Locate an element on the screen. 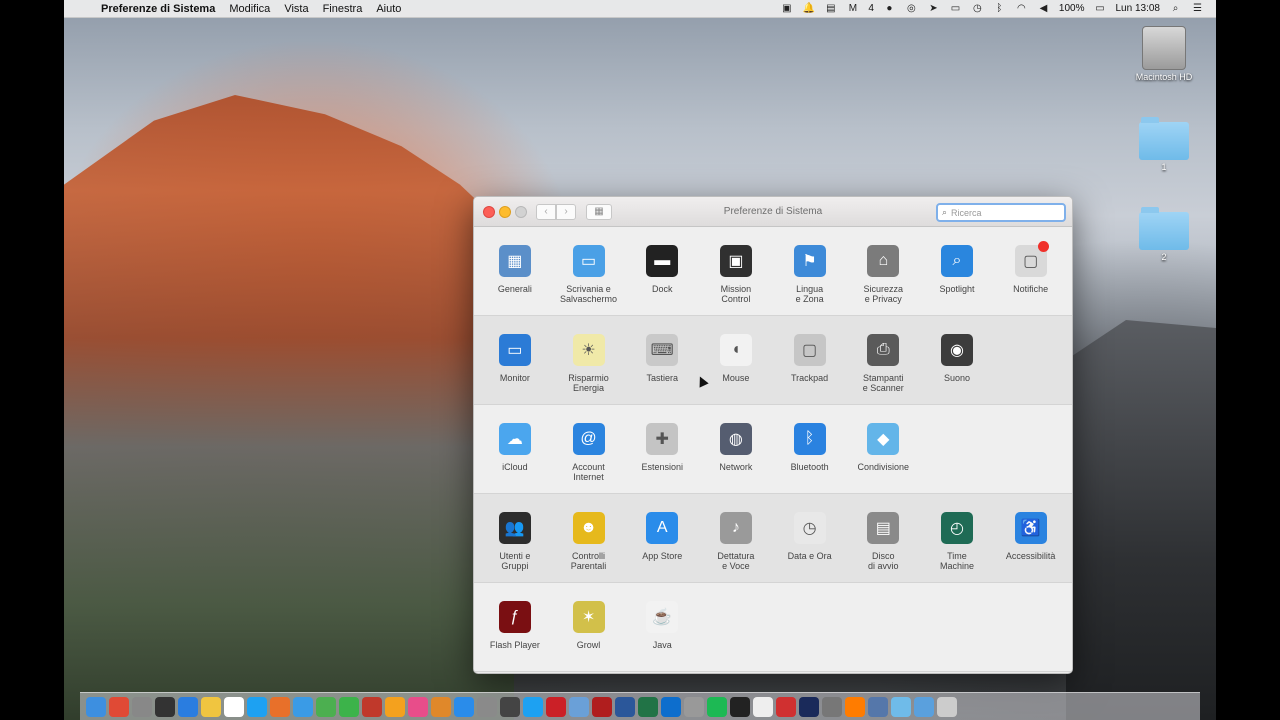 This screenshot has height=720, width=1280. dock-dashboard-icon is located at coordinates (165, 706).